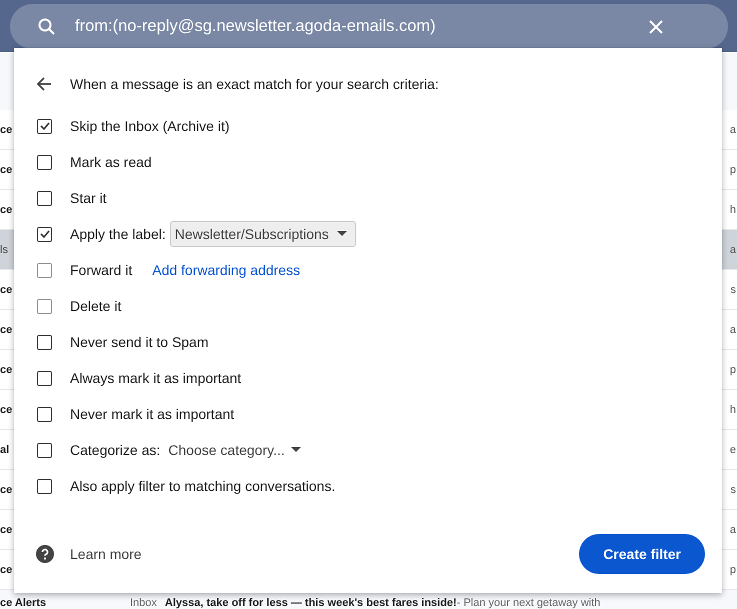 This screenshot has height=609, width=737. What do you see at coordinates (24, 603) in the screenshot?
I see `email-sender: ce Alerts` at bounding box center [24, 603].